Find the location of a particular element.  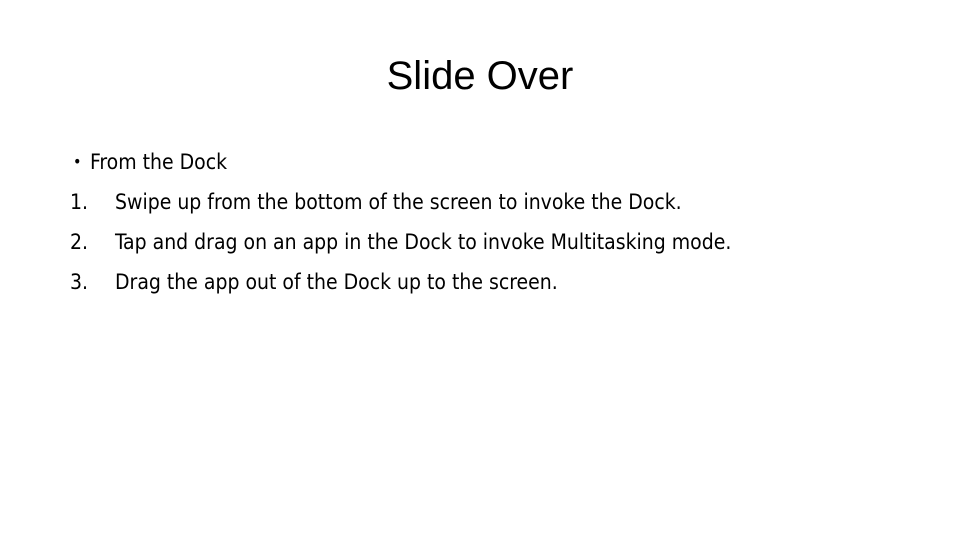

list-item-number: 3. is located at coordinates (79, 282).